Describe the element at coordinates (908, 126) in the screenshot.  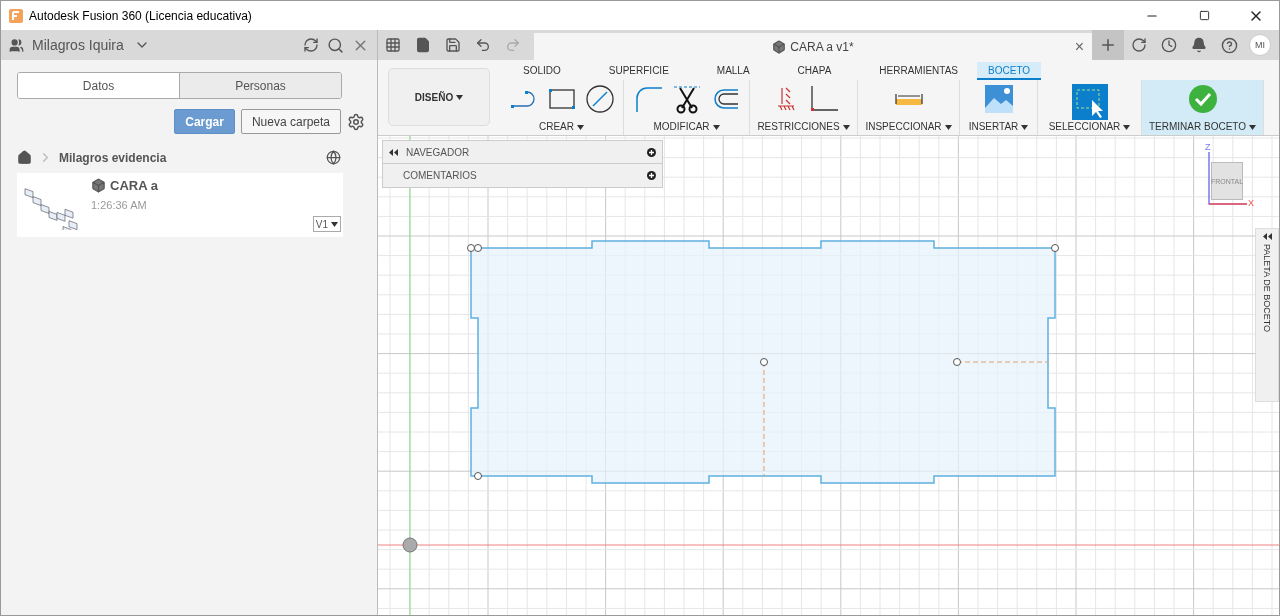
I see `tool-group-menu: INSPECCIONAR` at that location.